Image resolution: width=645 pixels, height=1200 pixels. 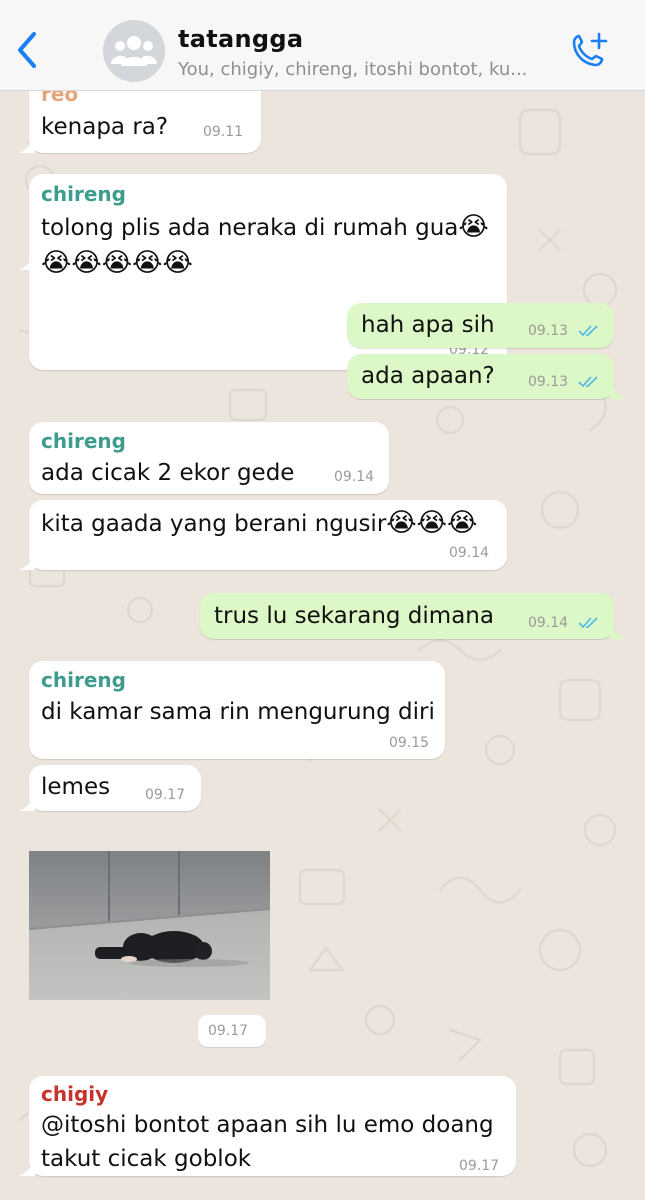 I want to click on sender-name: reo, so click(x=60, y=98).